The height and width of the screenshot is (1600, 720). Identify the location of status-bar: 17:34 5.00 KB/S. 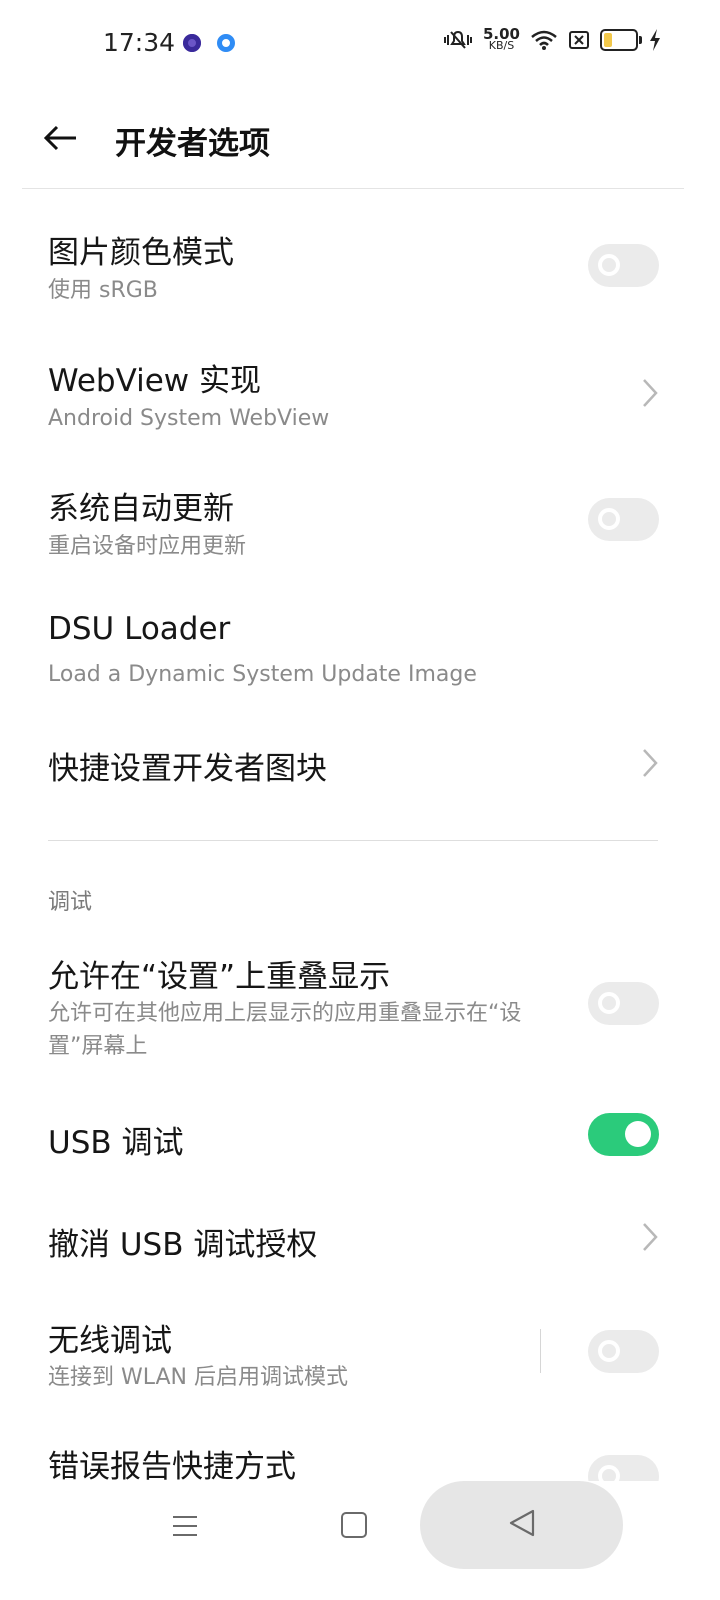
(360, 44).